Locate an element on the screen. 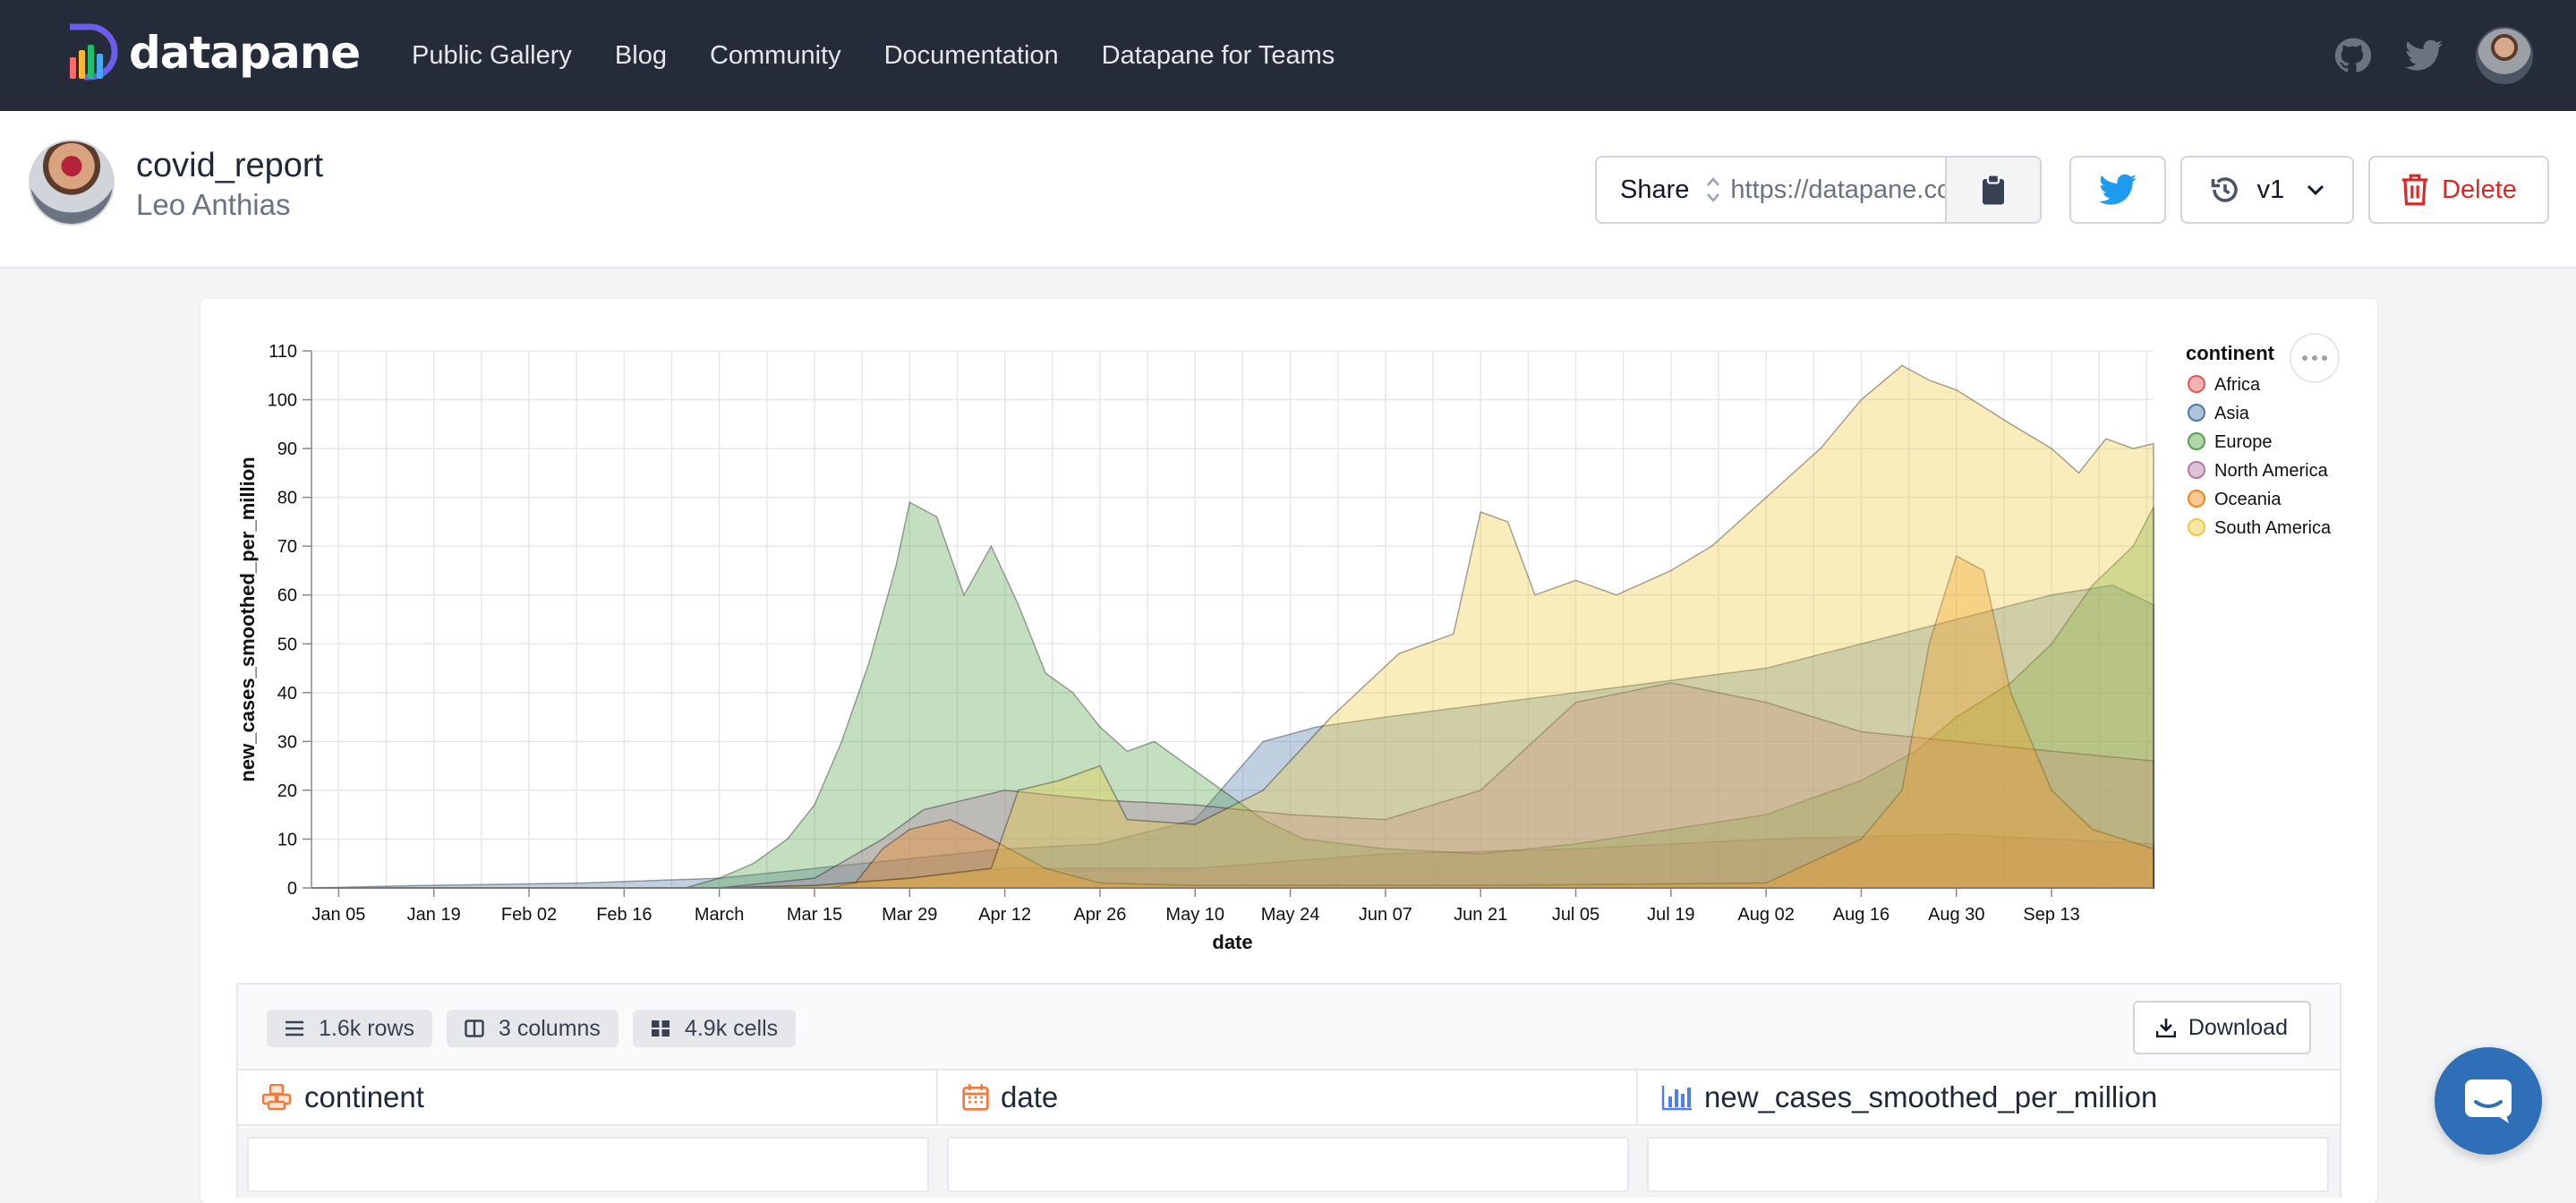 The image size is (2576, 1203). legend-label: North America is located at coordinates (2271, 471).